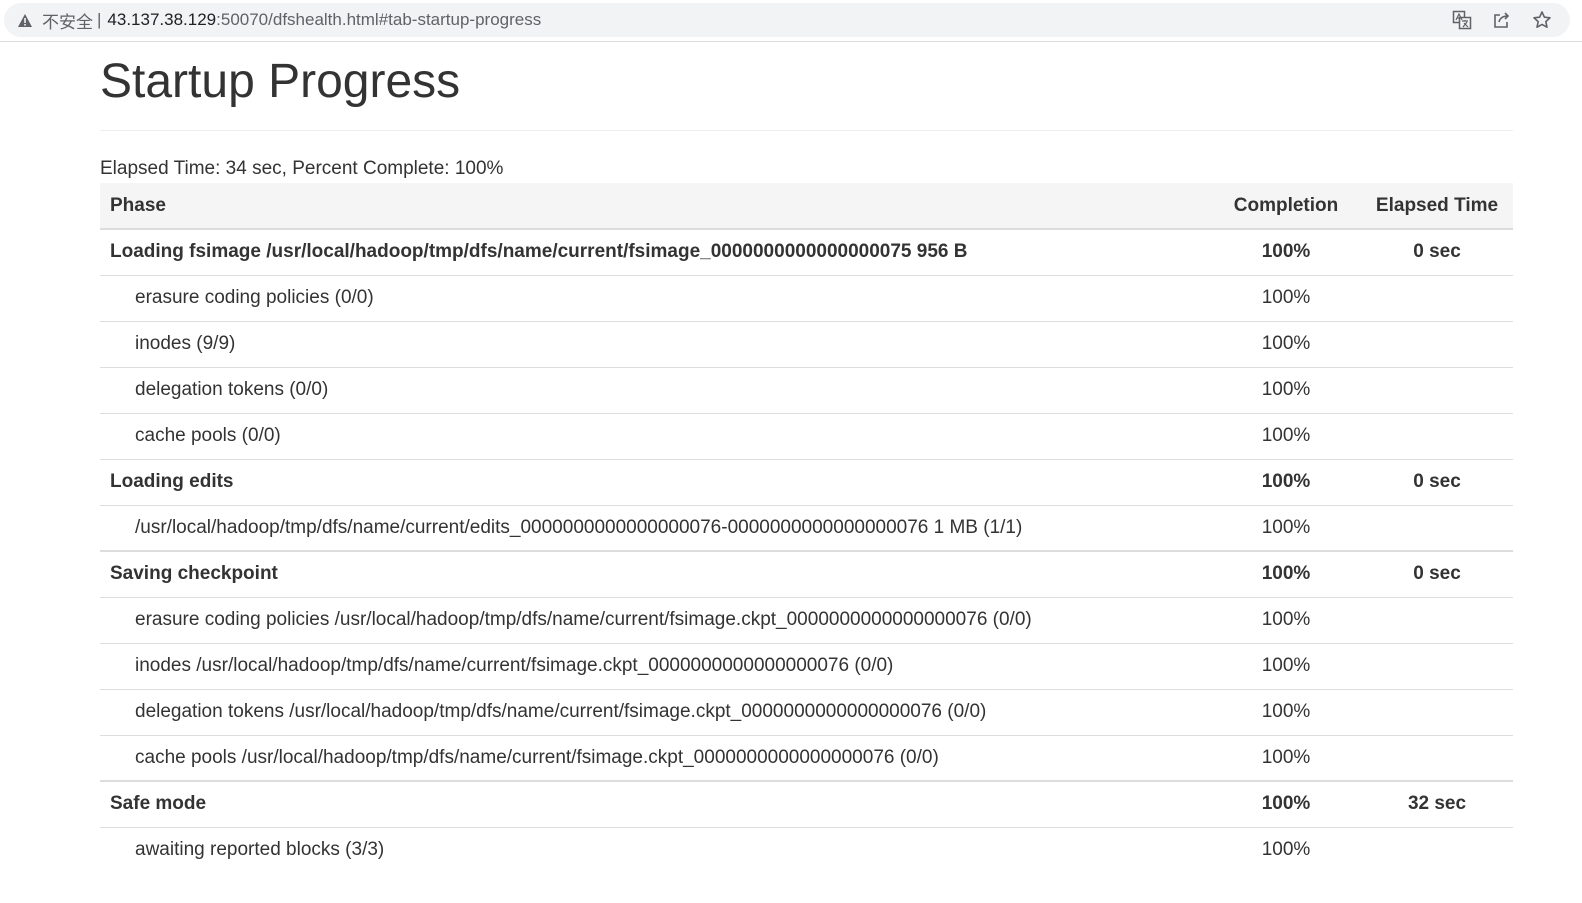 Image resolution: width=1582 pixels, height=903 pixels. Describe the element at coordinates (655, 297) in the screenshot. I see `step-name: erasure coding policies (0/0)` at that location.